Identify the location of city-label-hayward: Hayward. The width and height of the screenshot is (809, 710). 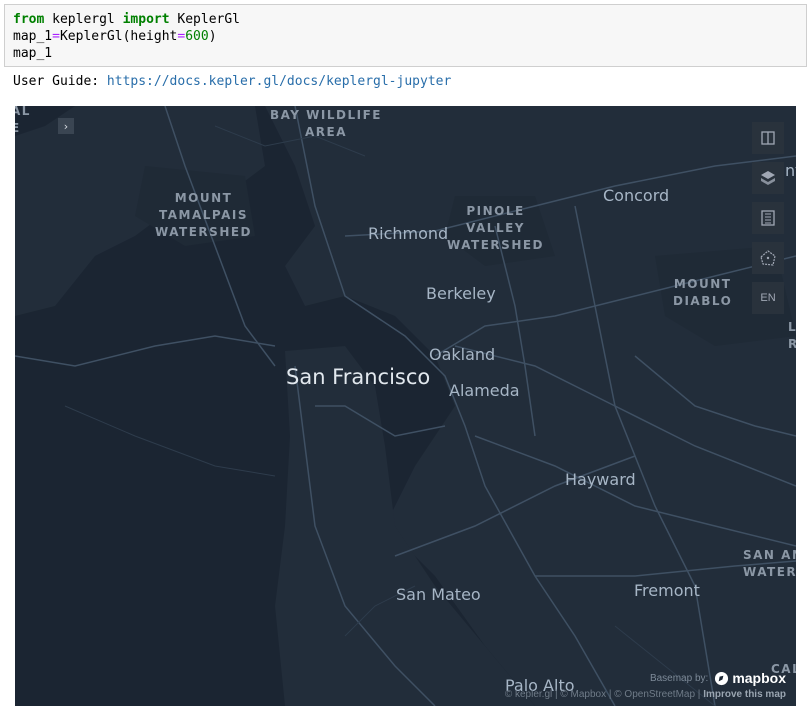
(600, 479).